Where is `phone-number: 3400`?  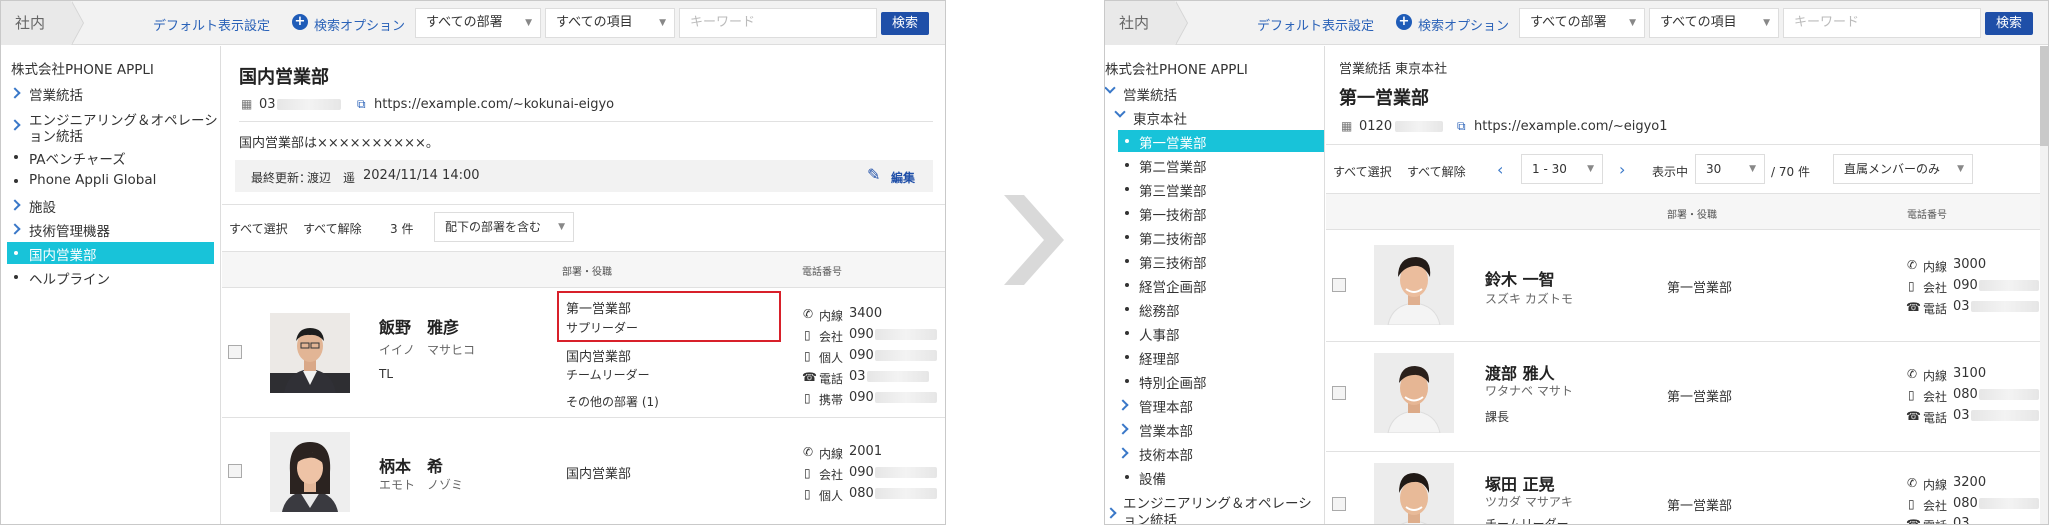
phone-number: 3400 is located at coordinates (865, 313).